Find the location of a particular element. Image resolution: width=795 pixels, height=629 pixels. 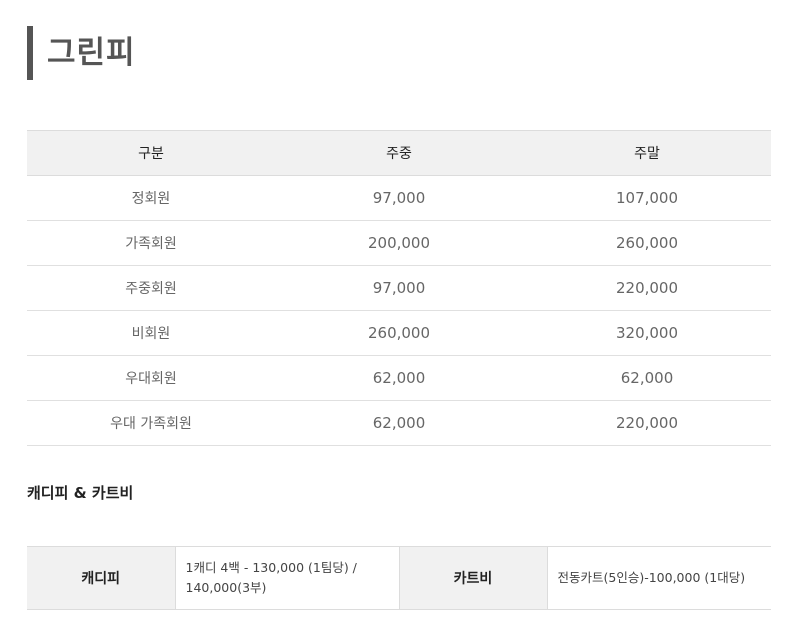

member-type: 우대 가족회원 is located at coordinates (151, 423).